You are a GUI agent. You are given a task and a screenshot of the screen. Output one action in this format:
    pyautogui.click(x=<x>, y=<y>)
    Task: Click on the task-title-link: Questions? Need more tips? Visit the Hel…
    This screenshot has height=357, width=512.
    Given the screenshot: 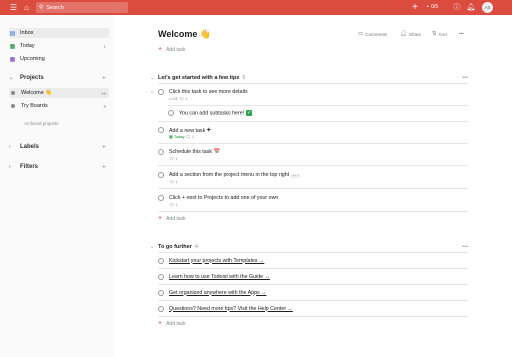 What is the action you would take?
    pyautogui.click(x=231, y=309)
    